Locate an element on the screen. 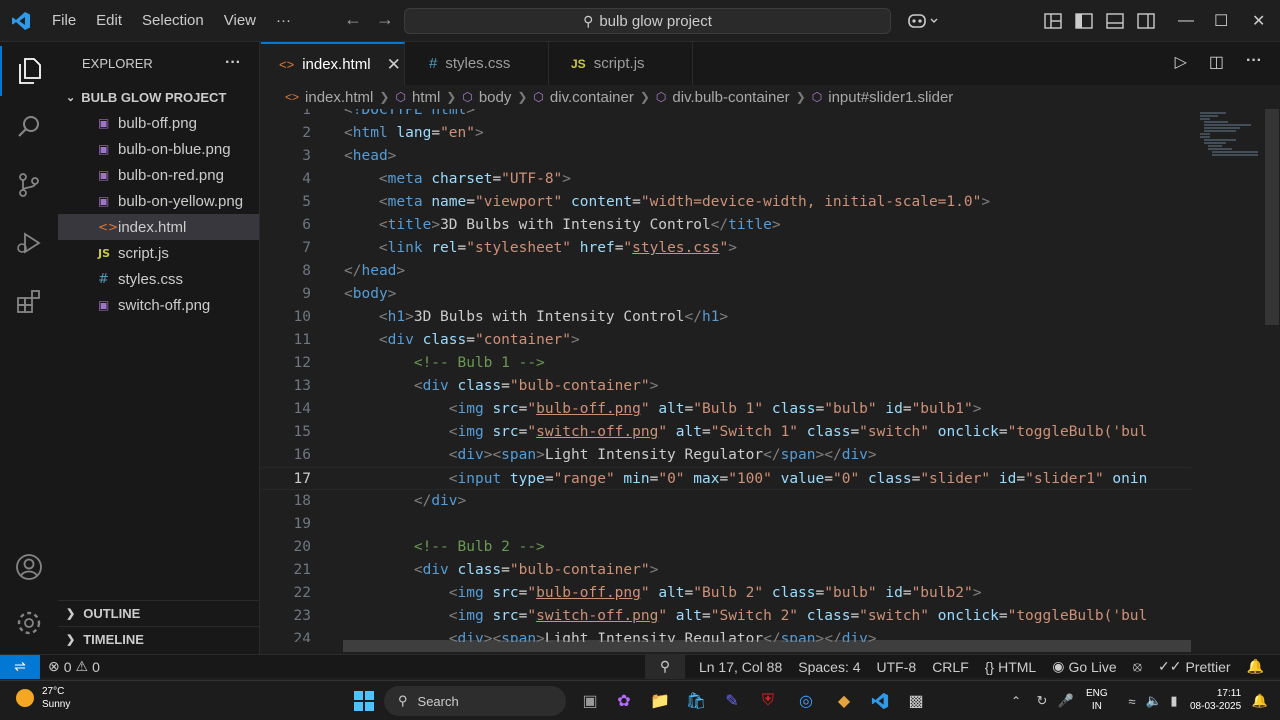 This screenshot has width=1280, height=720. breadcrumb-item: body is located at coordinates (495, 97).